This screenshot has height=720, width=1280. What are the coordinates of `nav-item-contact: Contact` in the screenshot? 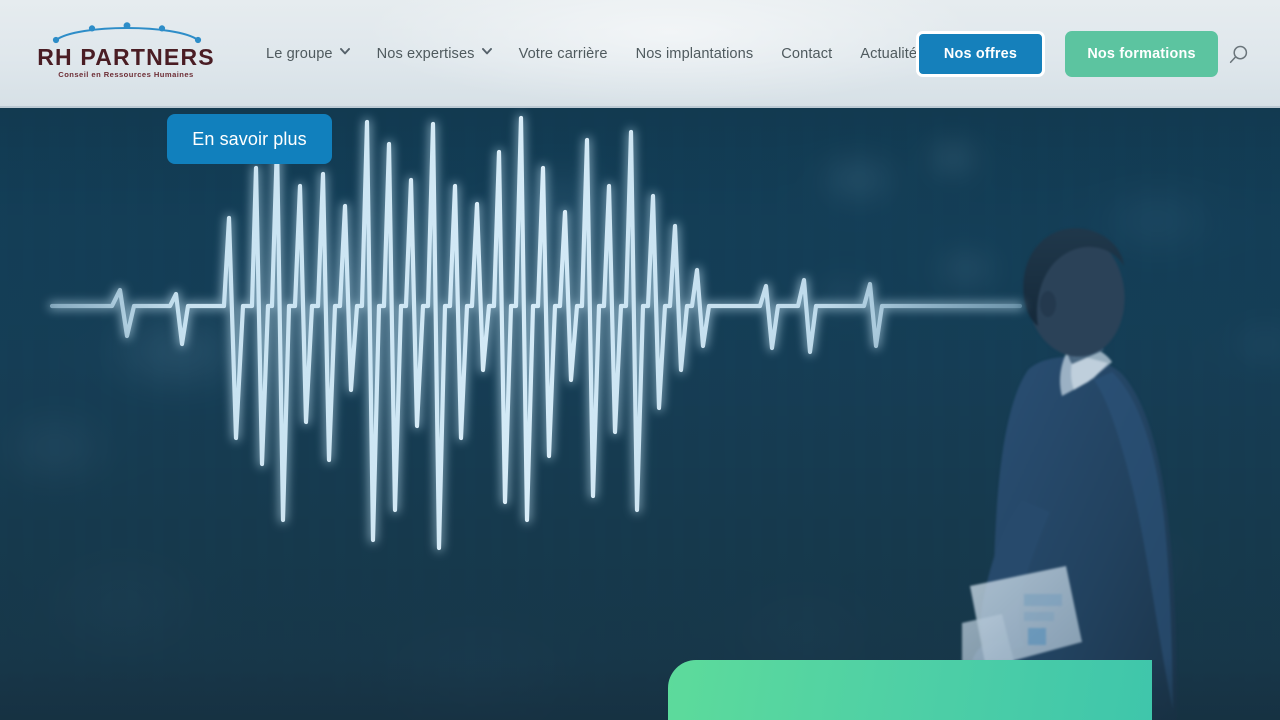 It's located at (806, 54).